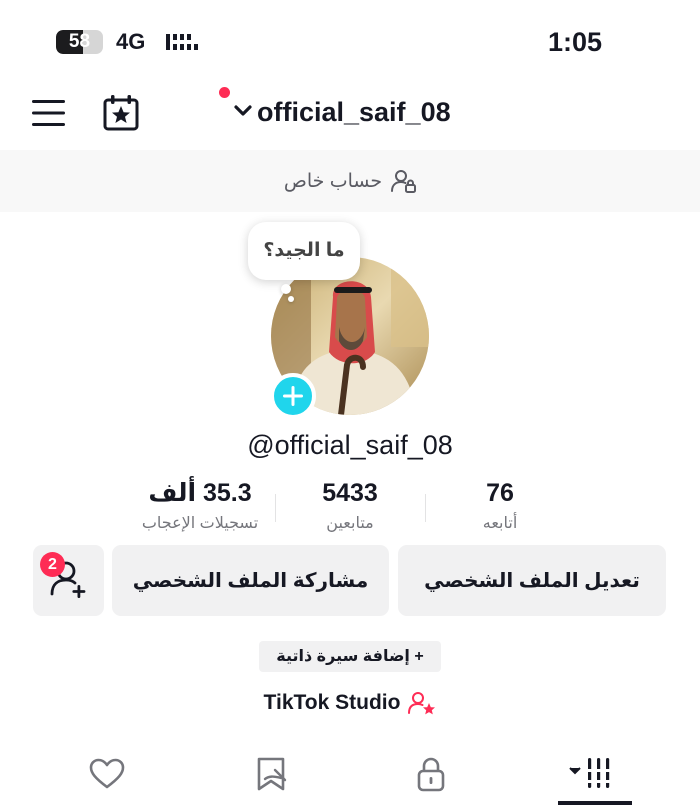 The width and height of the screenshot is (700, 805). What do you see at coordinates (182, 42) in the screenshot?
I see `signal-icon` at bounding box center [182, 42].